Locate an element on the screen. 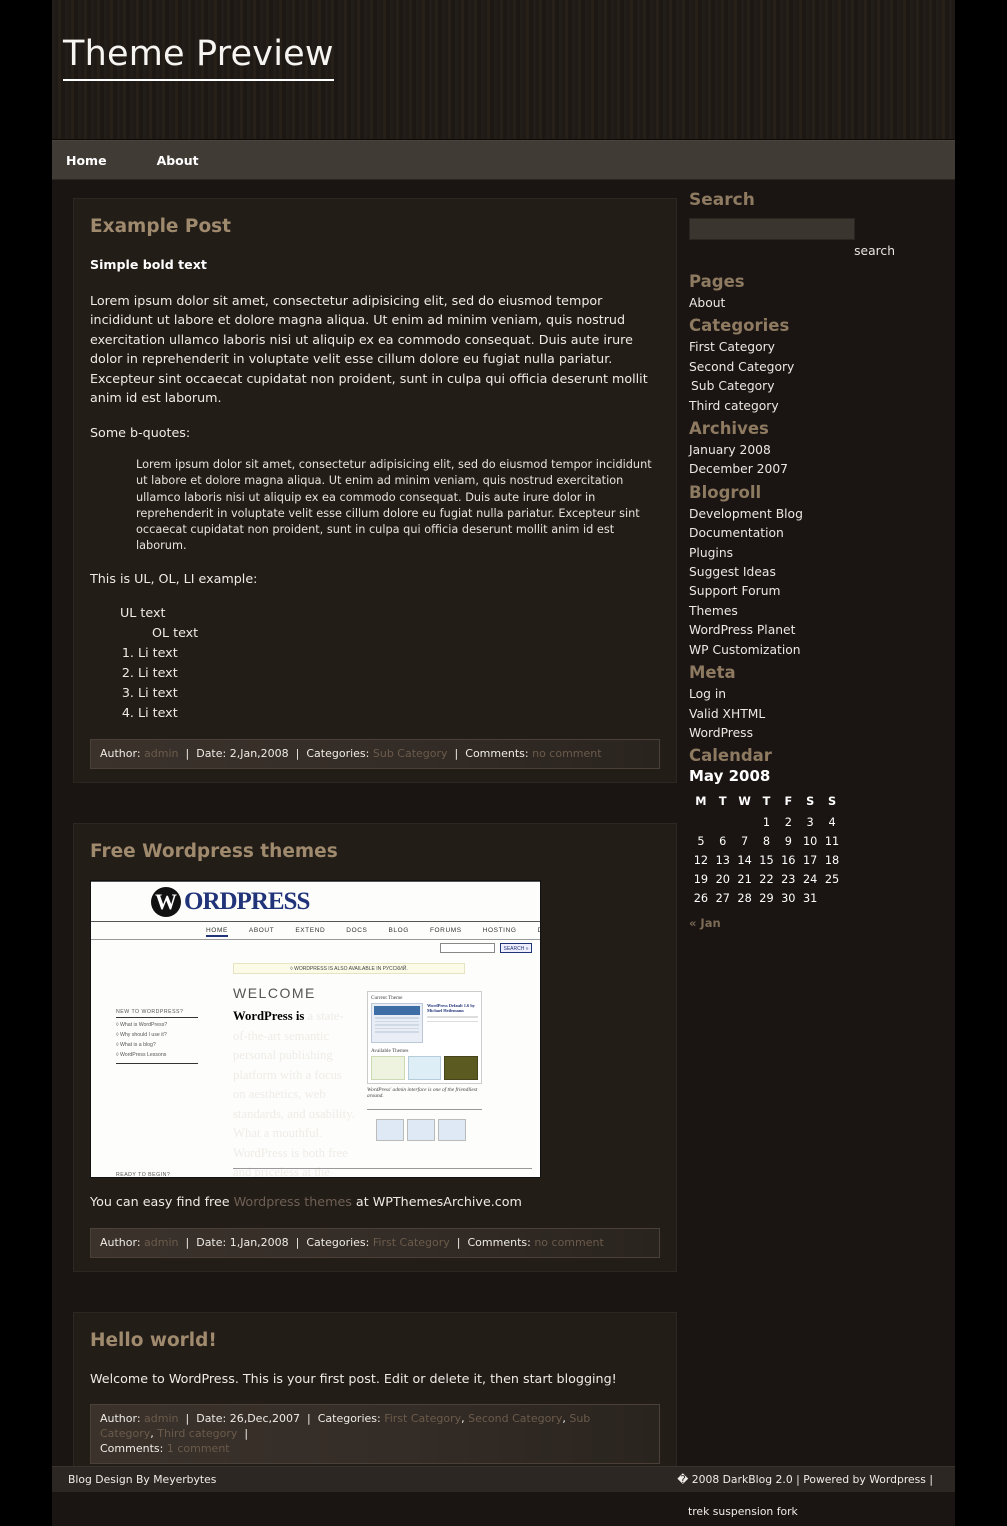  calendar-day: 15 is located at coordinates (766, 861).